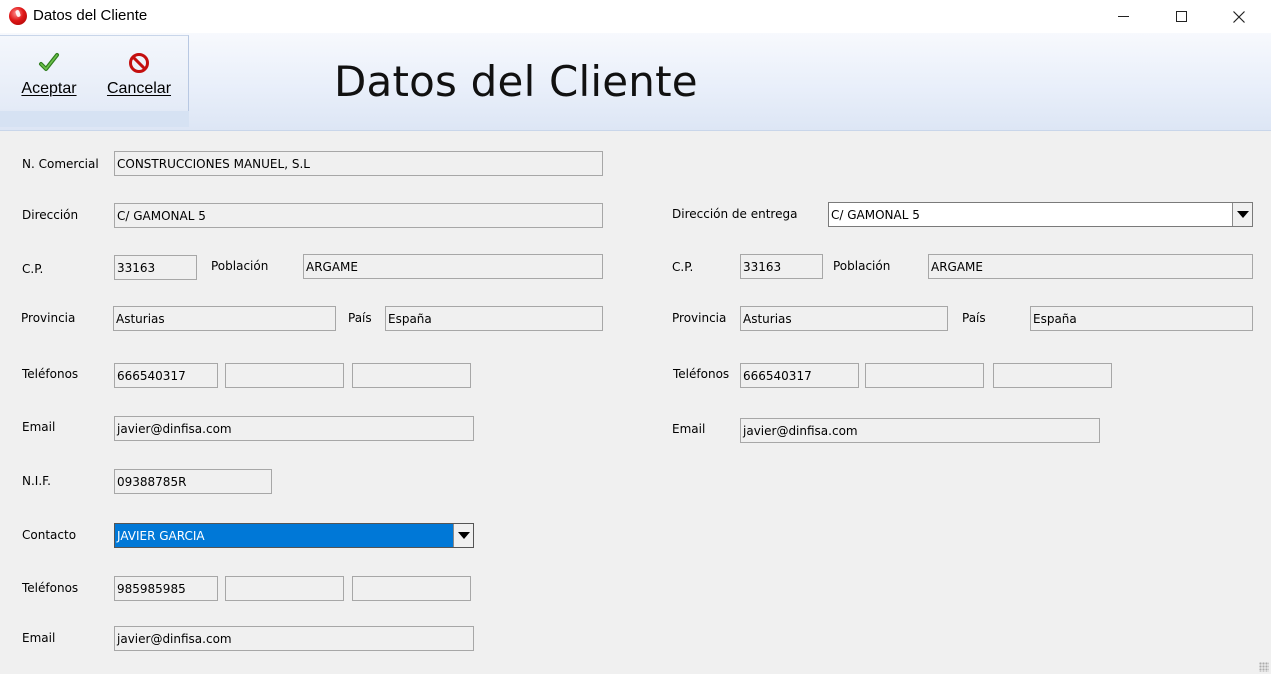 The height and width of the screenshot is (674, 1271). Describe the element at coordinates (139, 88) in the screenshot. I see `cancel-label: Cancelar` at that location.